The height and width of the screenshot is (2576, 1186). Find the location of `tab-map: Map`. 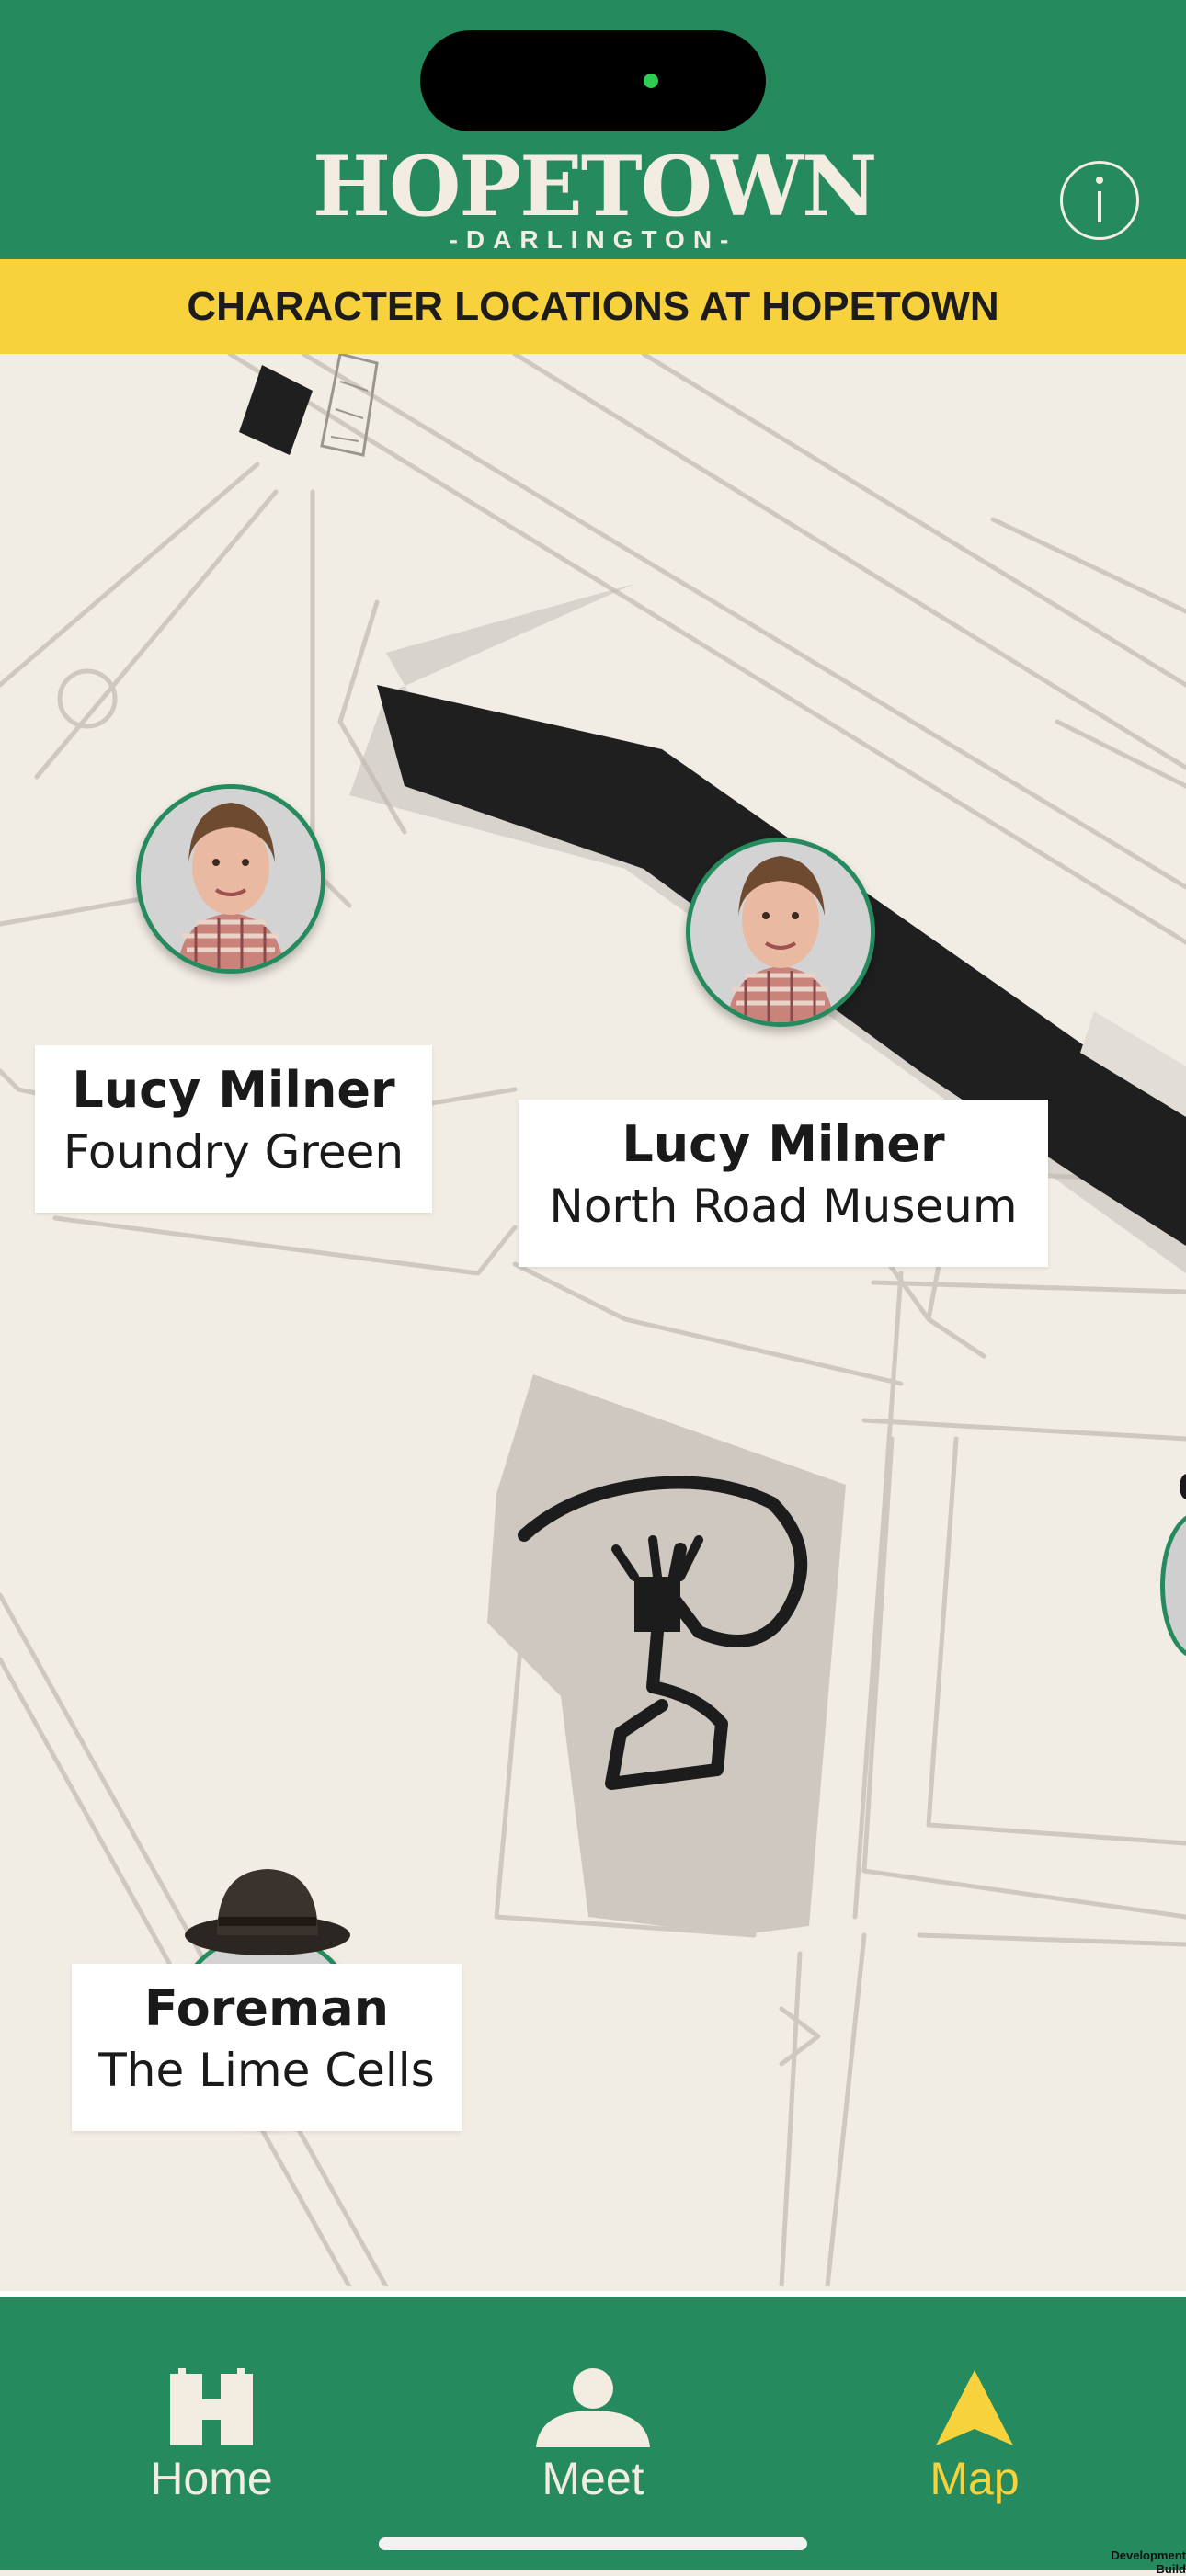

tab-map: Map is located at coordinates (974, 2407).